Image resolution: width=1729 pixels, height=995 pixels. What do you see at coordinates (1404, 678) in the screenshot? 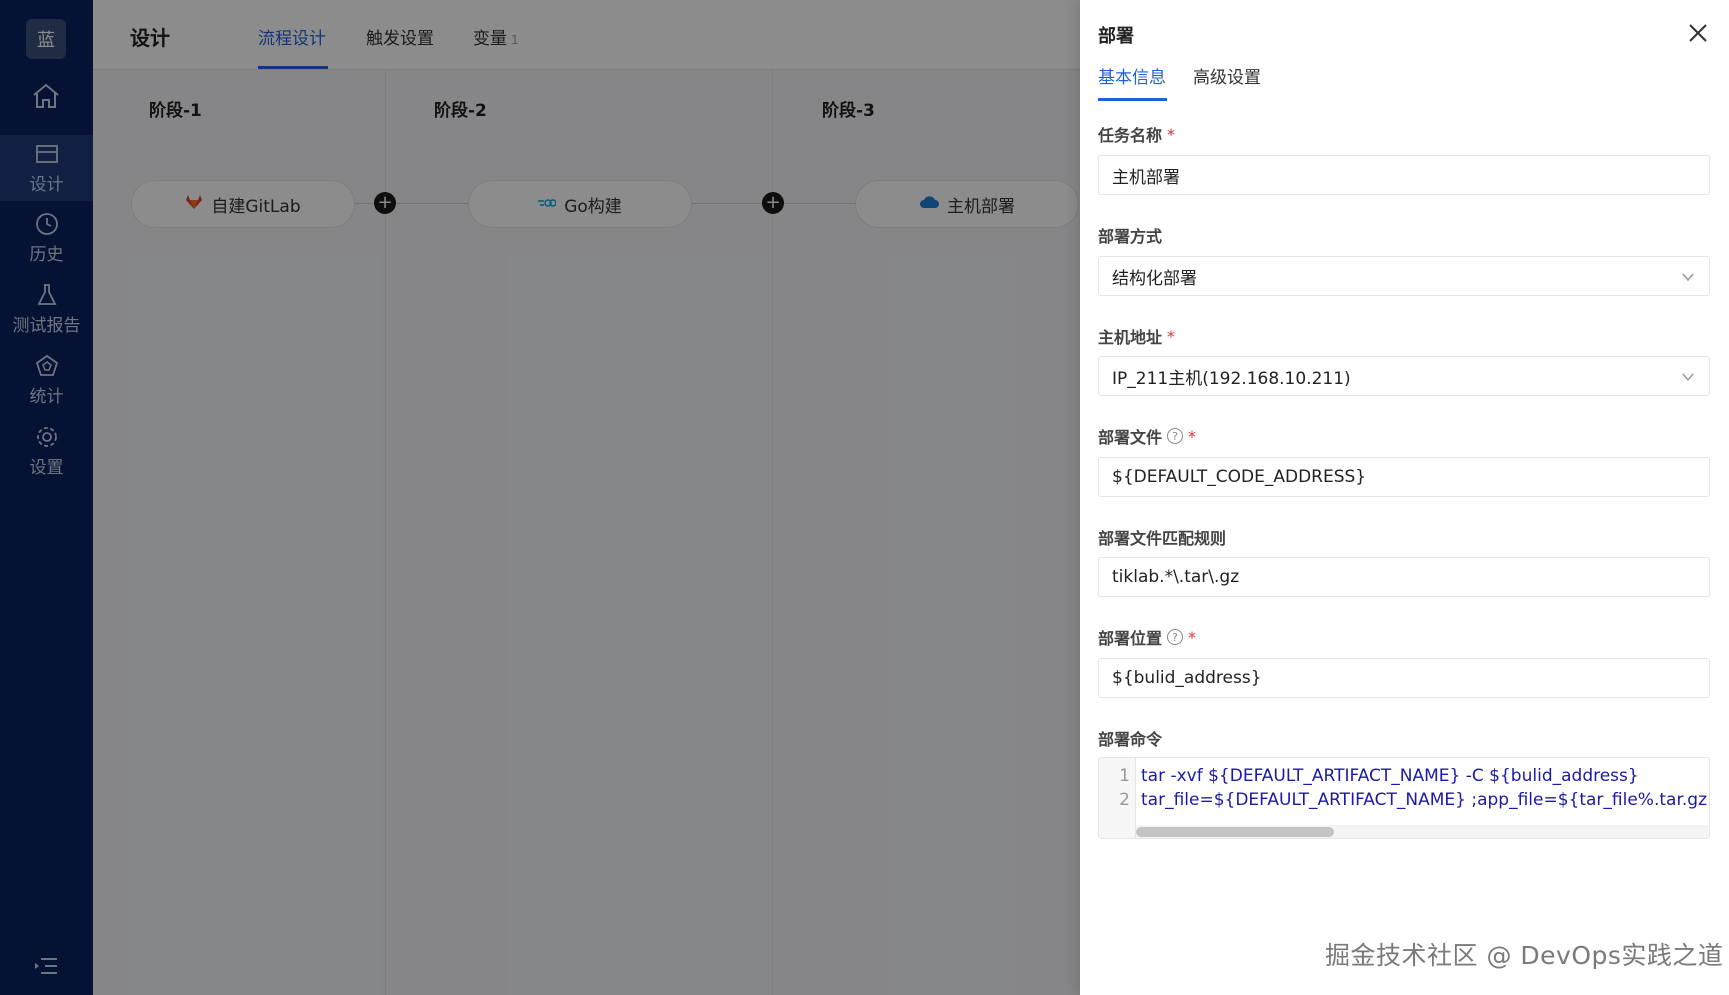
I see `deploy-location-input: ${bulid_address}` at bounding box center [1404, 678].